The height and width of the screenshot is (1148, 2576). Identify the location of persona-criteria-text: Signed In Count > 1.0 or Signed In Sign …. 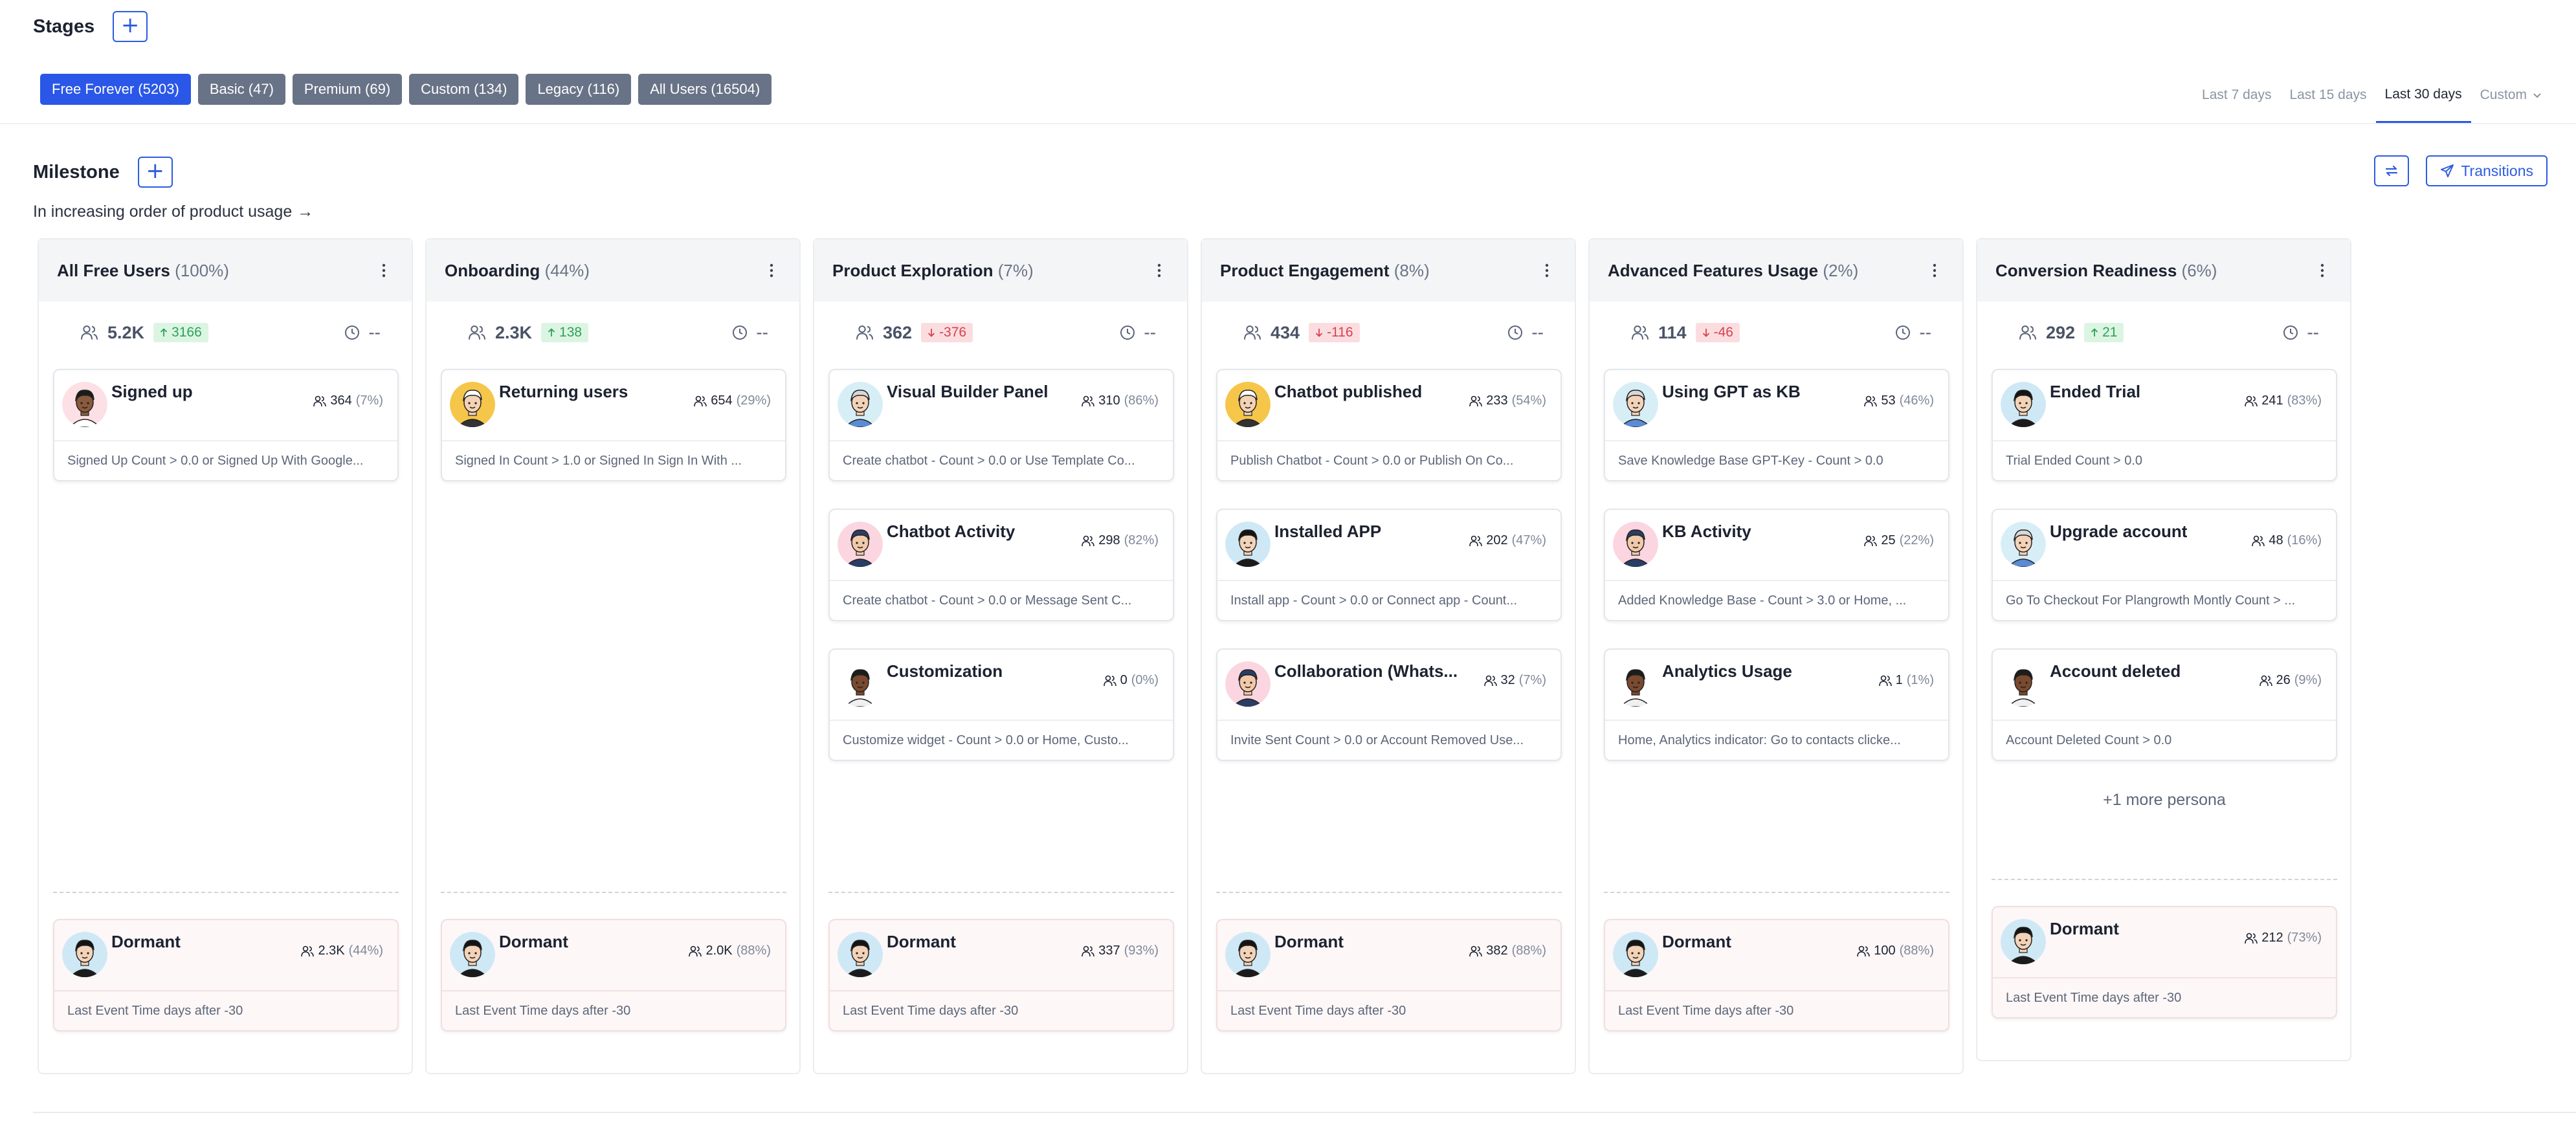
(598, 460).